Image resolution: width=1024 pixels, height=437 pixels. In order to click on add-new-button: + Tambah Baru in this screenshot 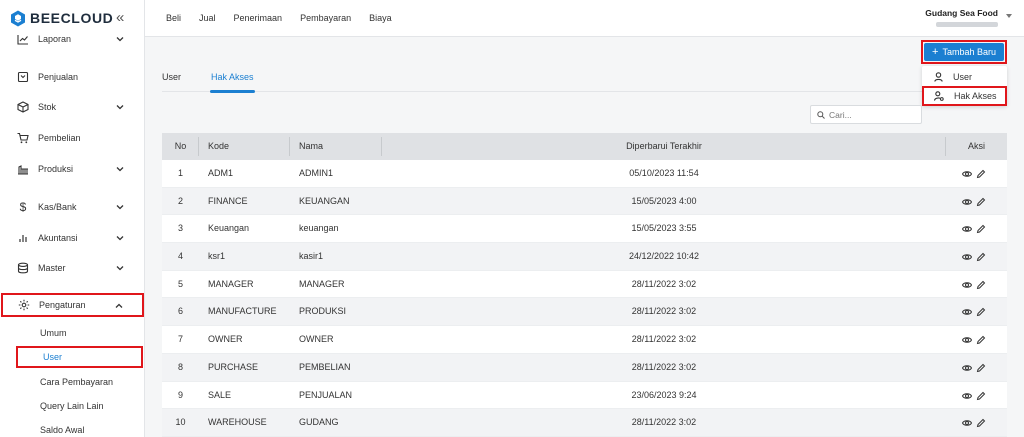, I will do `click(964, 52)`.